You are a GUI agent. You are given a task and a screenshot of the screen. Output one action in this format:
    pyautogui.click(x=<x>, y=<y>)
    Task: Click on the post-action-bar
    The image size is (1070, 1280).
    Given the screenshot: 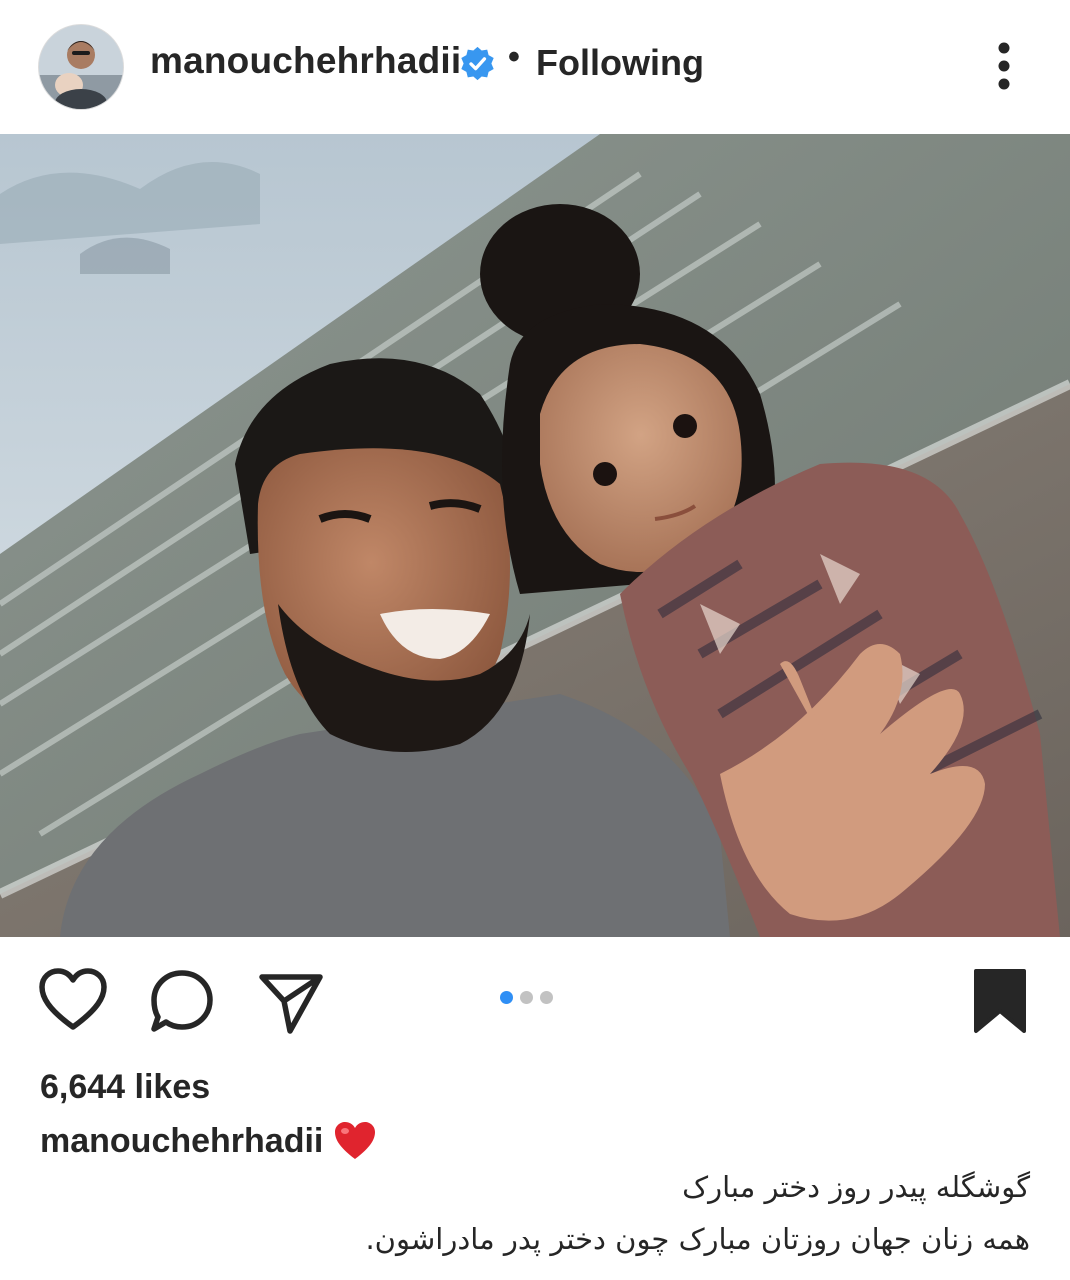 What is the action you would take?
    pyautogui.click(x=535, y=997)
    